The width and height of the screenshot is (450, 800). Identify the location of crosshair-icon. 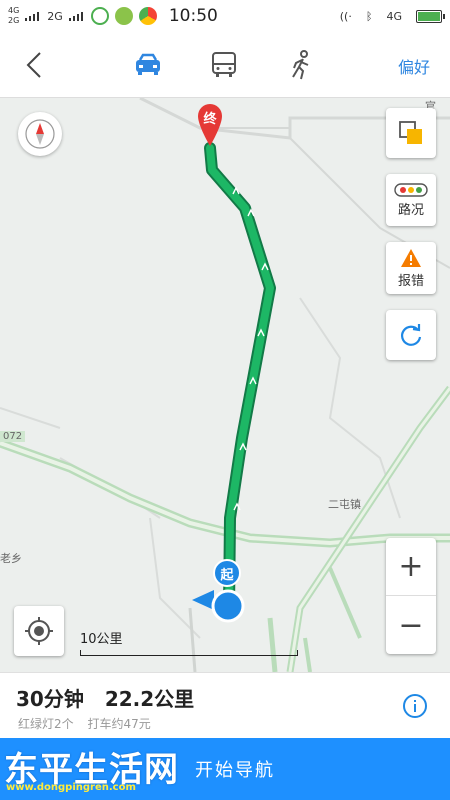
(39, 631).